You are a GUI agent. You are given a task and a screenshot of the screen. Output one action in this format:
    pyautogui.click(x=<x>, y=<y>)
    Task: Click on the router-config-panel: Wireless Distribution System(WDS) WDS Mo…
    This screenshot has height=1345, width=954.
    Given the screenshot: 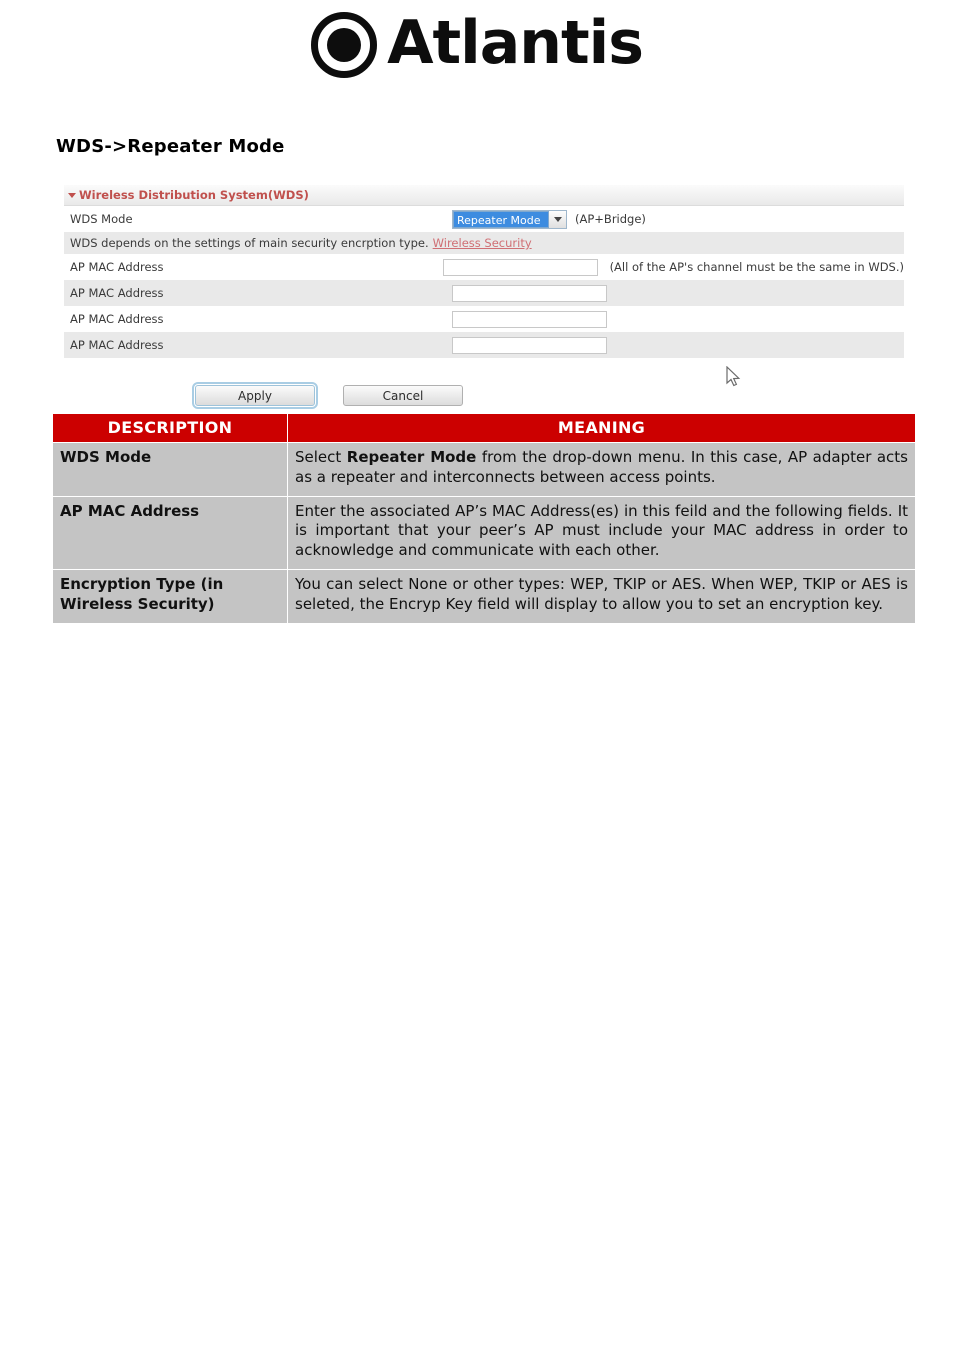 What is the action you would take?
    pyautogui.click(x=484, y=278)
    